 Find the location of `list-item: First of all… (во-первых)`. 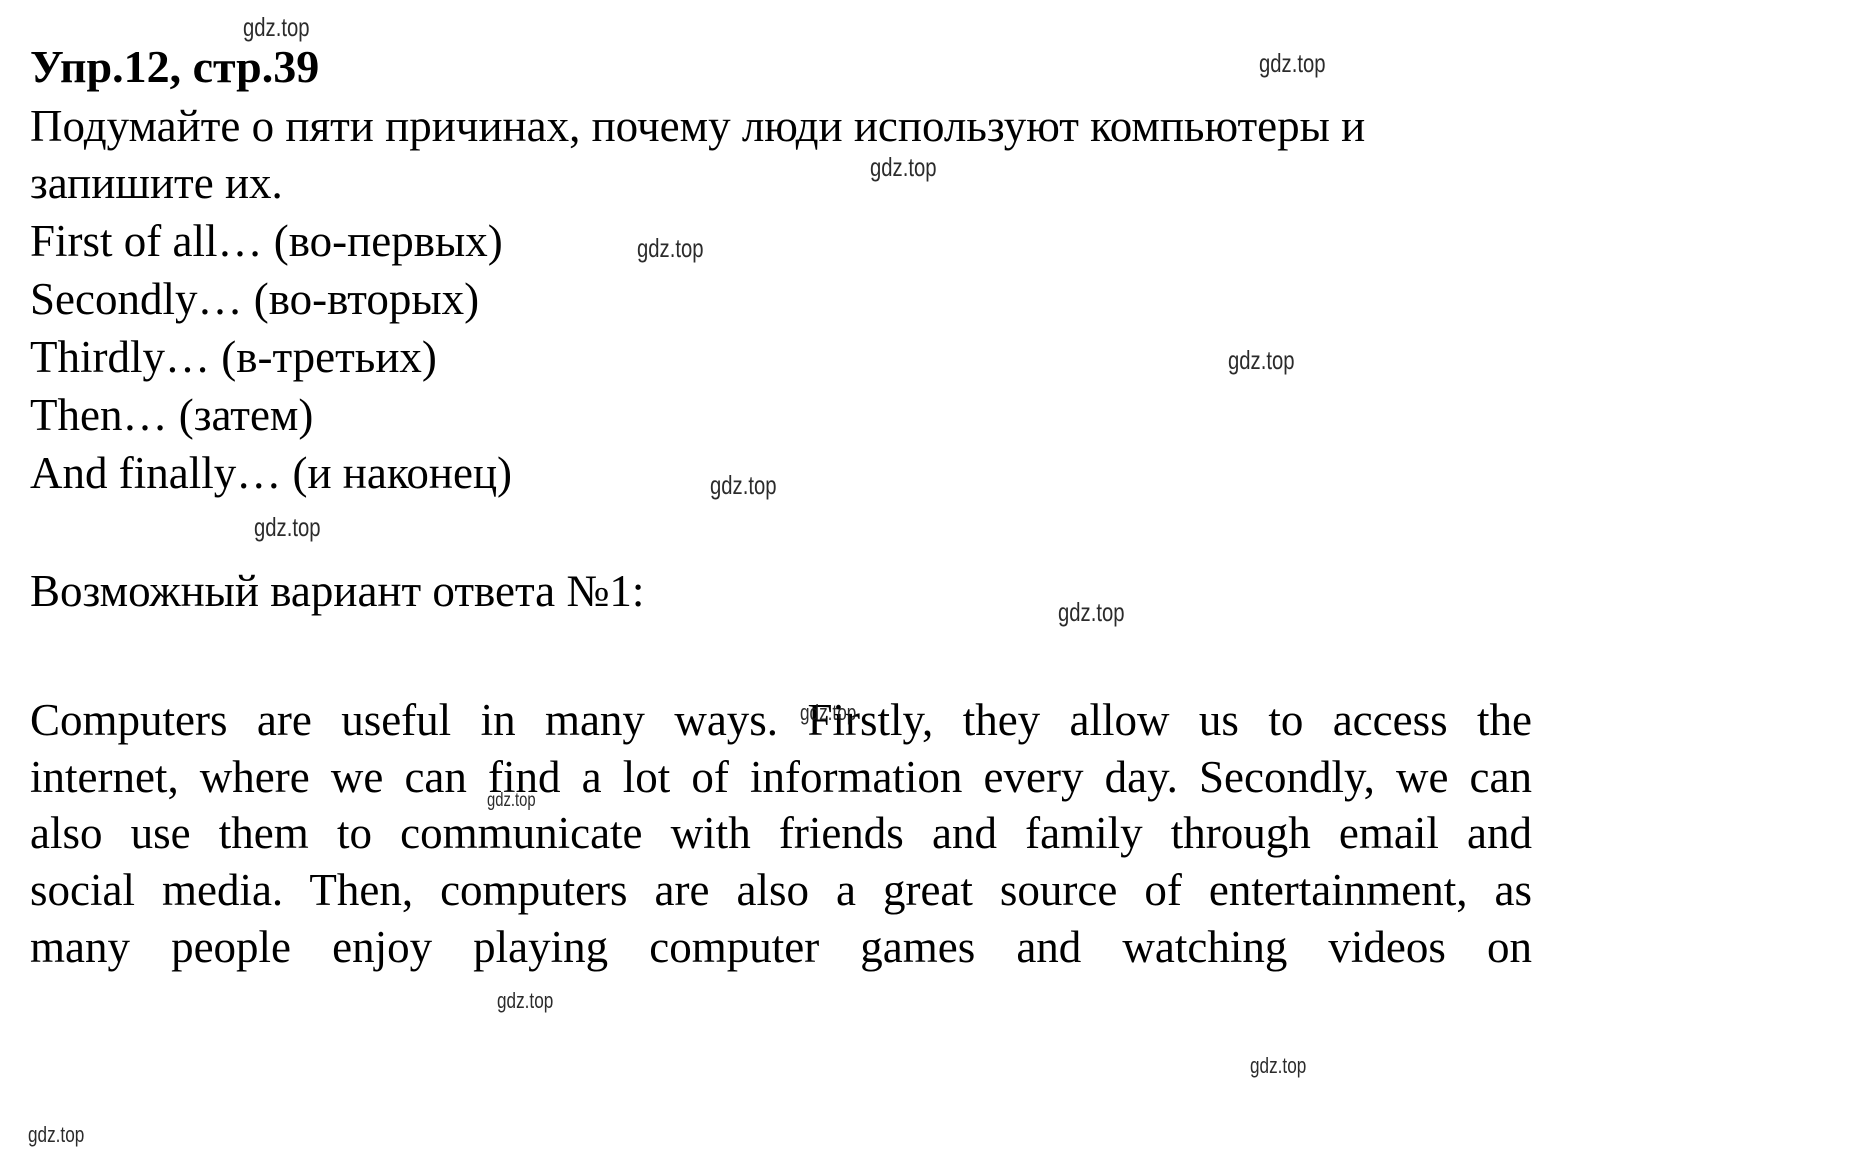

list-item: First of all… (во-первых) is located at coordinates (266, 240).